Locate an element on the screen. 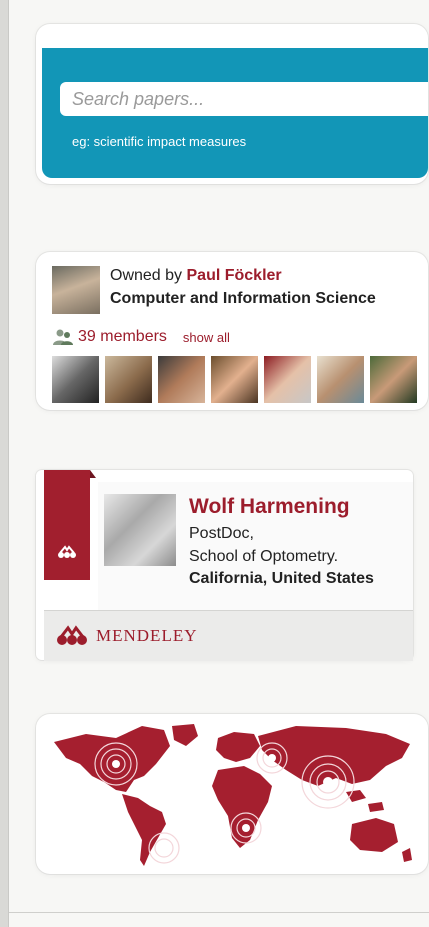 This screenshot has height=927, width=429. owner-name-link: Paul Föckler is located at coordinates (234, 275).